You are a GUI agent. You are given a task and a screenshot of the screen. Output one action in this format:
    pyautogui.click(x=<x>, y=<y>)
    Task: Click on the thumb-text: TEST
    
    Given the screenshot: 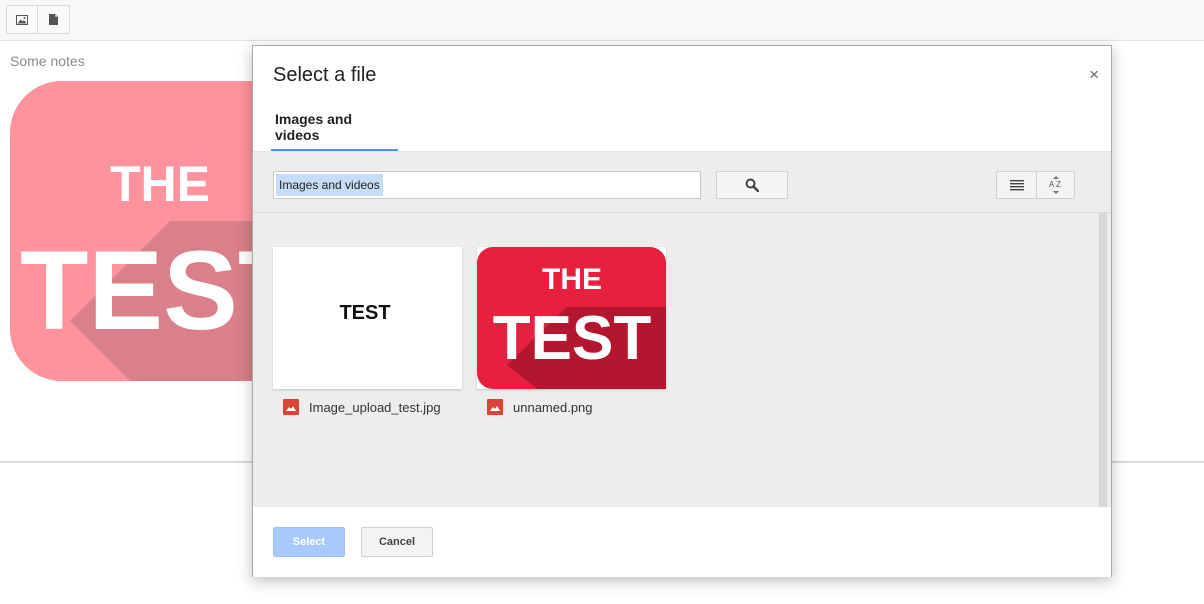 What is the action you would take?
    pyautogui.click(x=364, y=313)
    